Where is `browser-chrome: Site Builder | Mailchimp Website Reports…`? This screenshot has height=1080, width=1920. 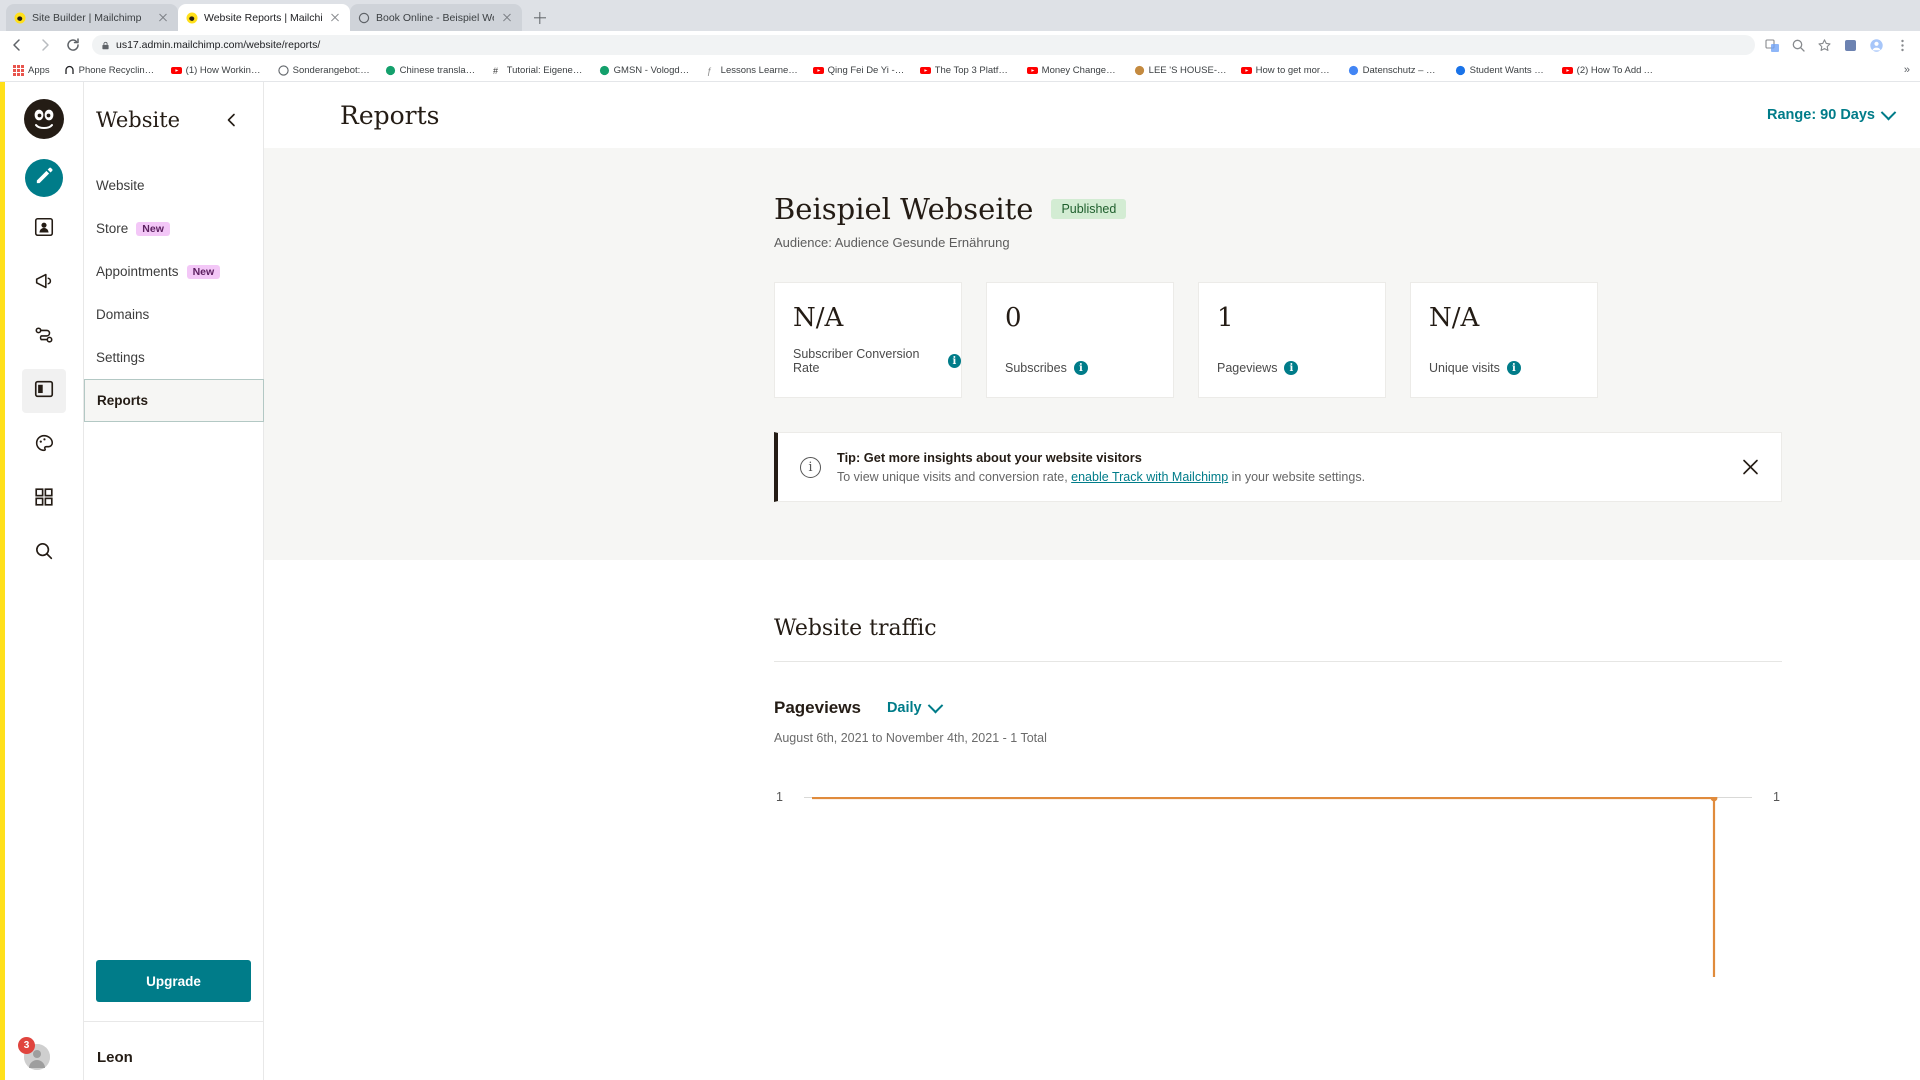
browser-chrome: Site Builder | Mailchimp Website Reports… is located at coordinates (960, 41).